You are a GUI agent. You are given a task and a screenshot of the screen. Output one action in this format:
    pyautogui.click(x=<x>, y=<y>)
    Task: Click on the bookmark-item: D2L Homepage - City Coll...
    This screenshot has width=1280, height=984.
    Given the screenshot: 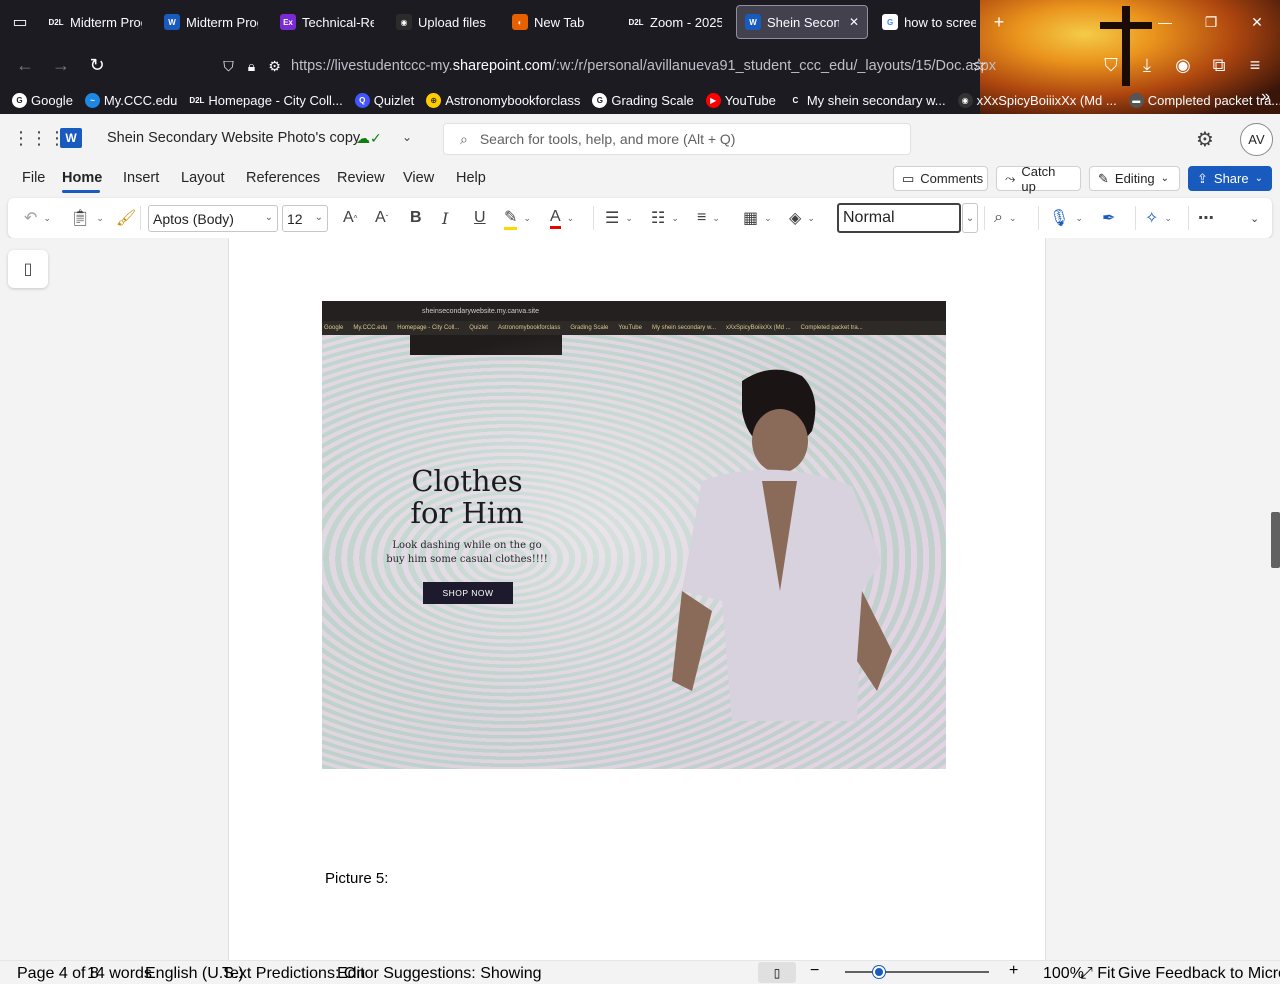 What is the action you would take?
    pyautogui.click(x=266, y=100)
    